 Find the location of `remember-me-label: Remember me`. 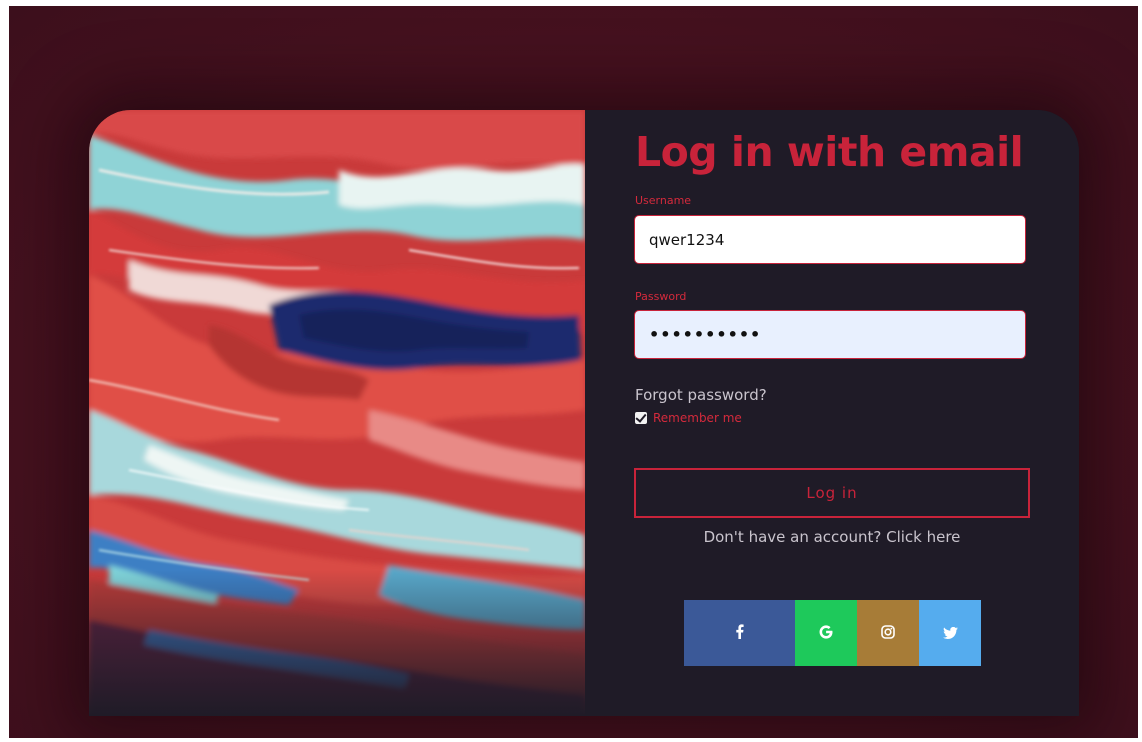

remember-me-label: Remember me is located at coordinates (697, 418).